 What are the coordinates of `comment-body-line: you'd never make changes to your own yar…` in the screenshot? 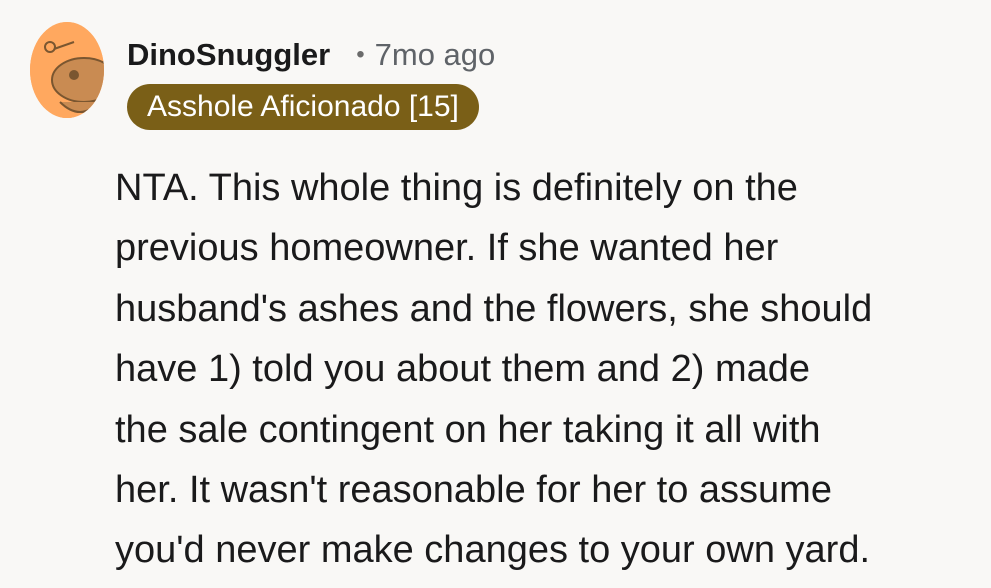 It's located at (493, 550).